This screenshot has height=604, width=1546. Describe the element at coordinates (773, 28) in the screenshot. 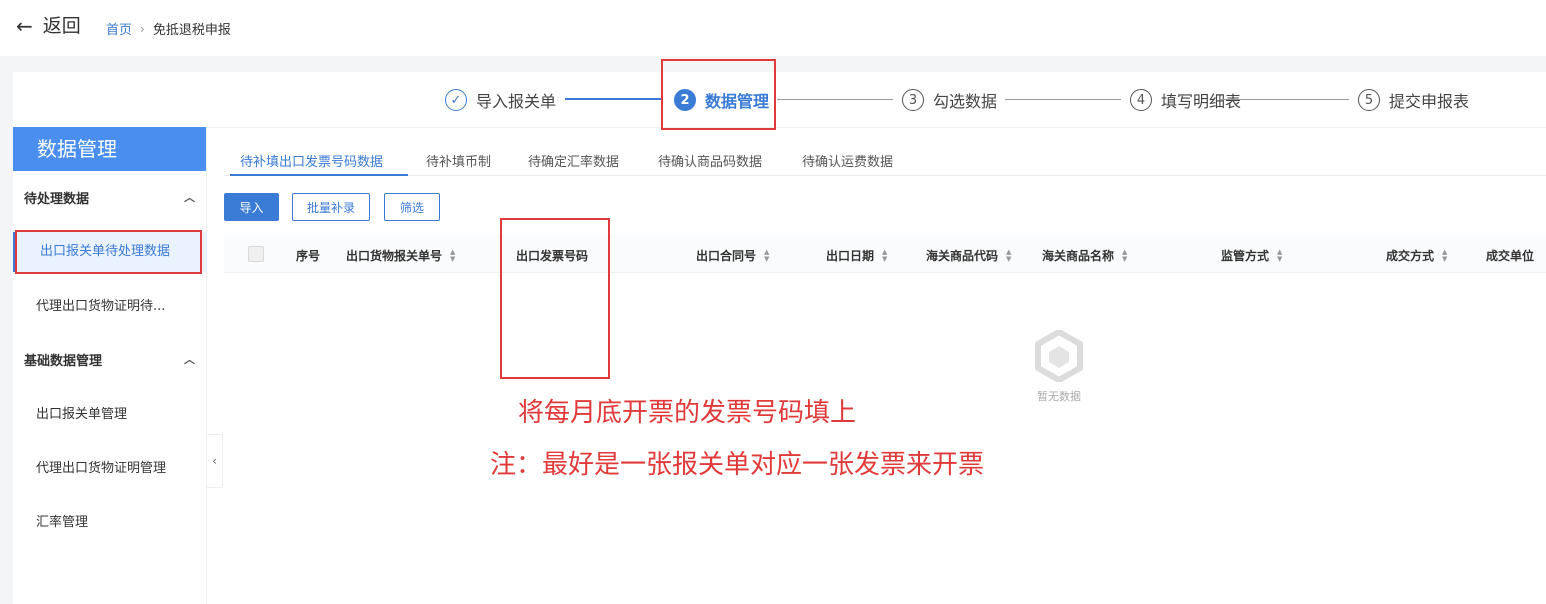

I see `top-bar: ← 返回 首页 › 免抵退税申报` at that location.